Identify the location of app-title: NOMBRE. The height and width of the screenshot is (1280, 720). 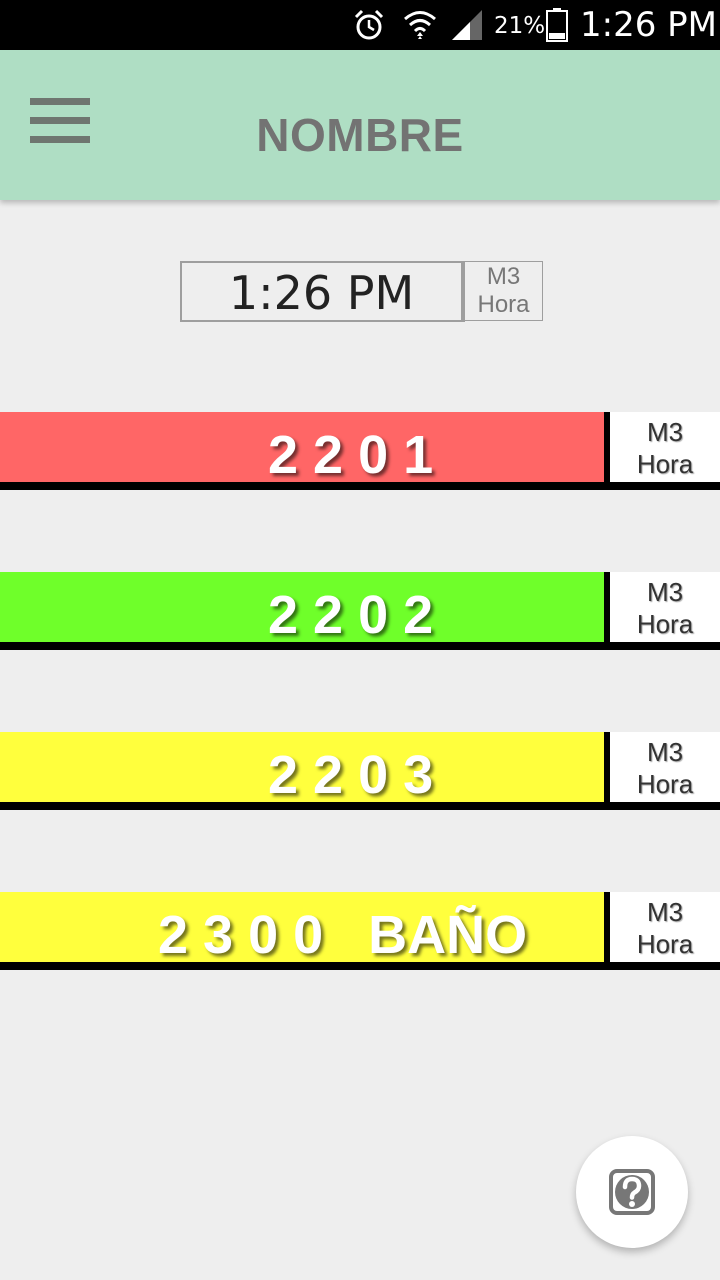
(360, 135).